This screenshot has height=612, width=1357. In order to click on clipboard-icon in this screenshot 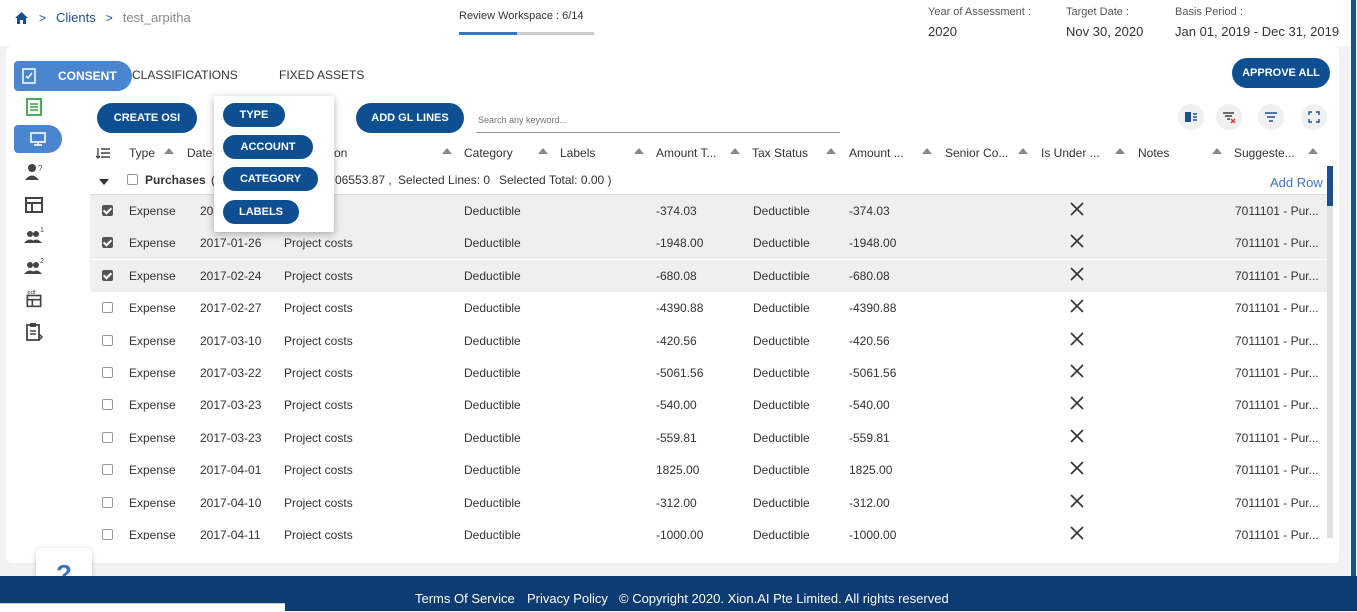, I will do `click(34, 332)`.